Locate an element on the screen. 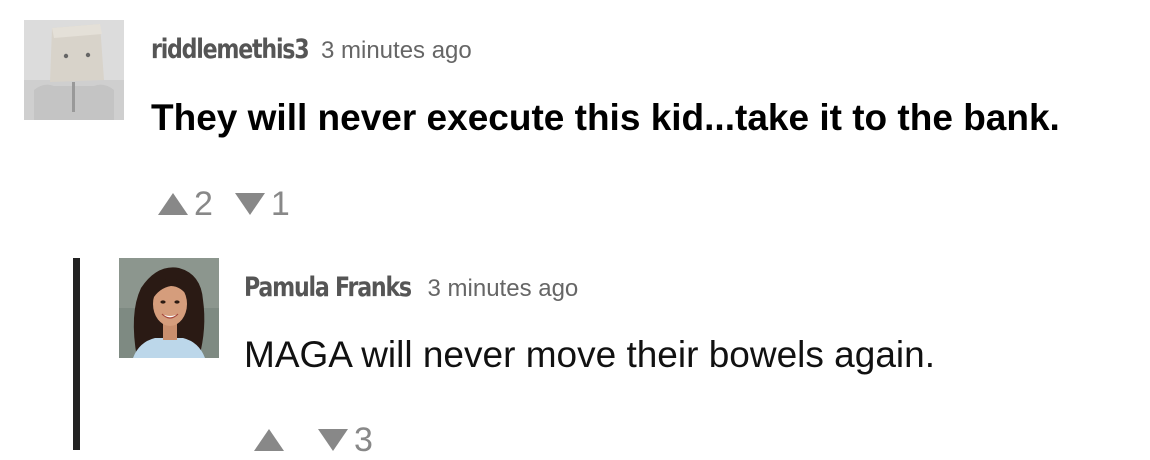 This screenshot has height=460, width=1150. upvote-arrow-icon is located at coordinates (269, 440).